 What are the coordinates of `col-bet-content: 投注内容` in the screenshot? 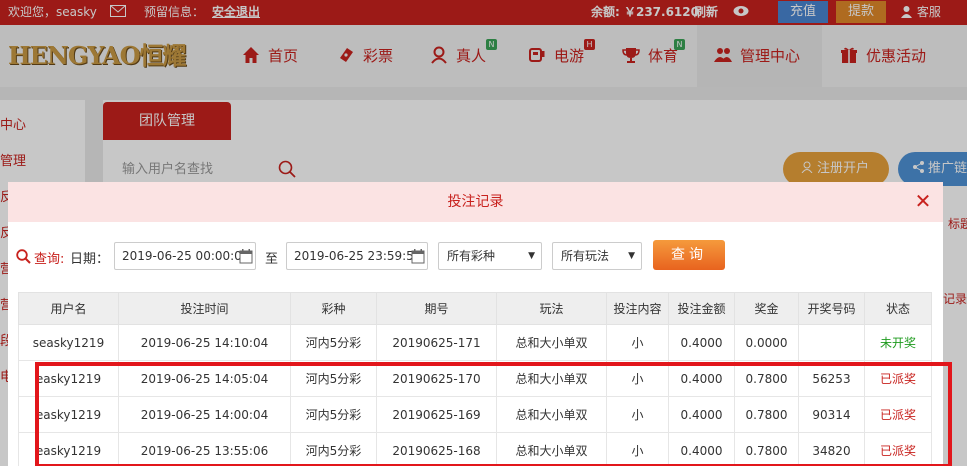 It's located at (637, 308).